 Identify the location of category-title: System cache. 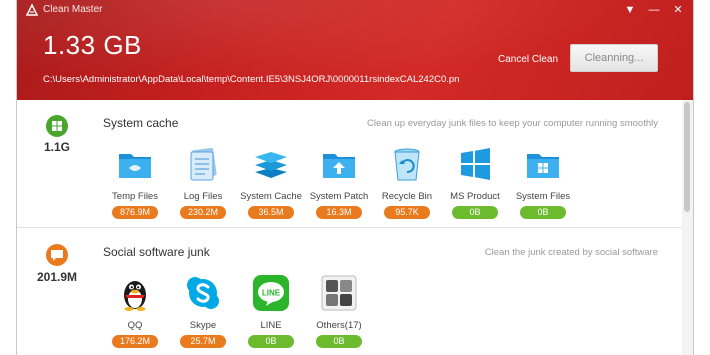
(141, 123).